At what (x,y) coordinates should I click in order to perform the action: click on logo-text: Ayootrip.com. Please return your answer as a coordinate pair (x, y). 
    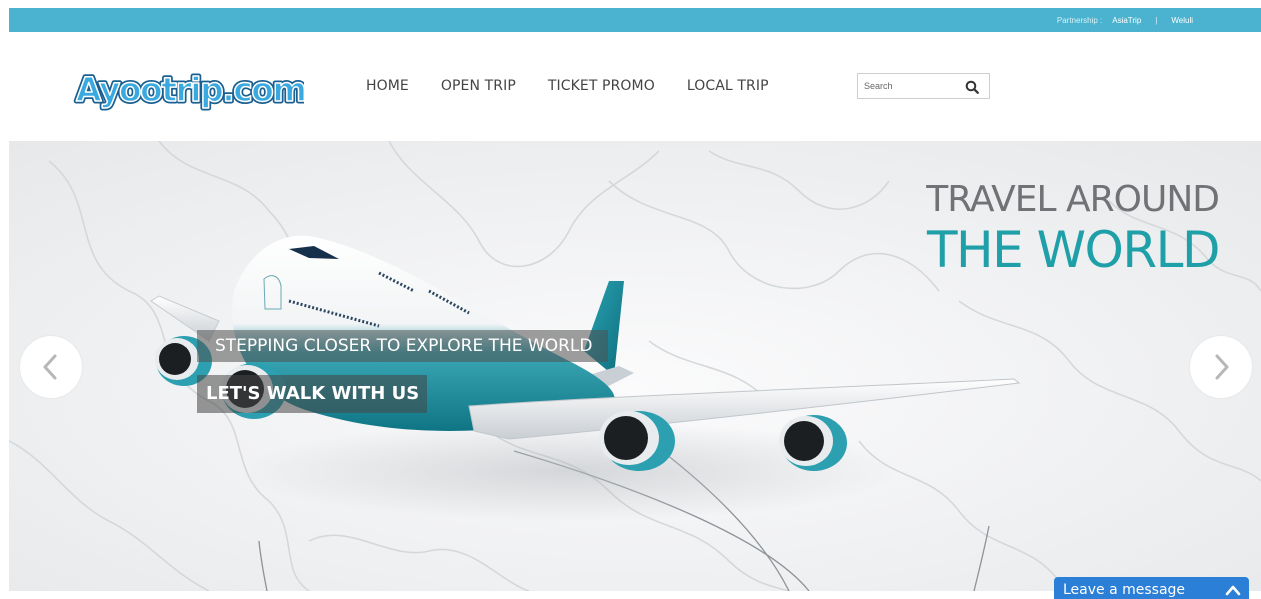
    Looking at the image, I should click on (190, 89).